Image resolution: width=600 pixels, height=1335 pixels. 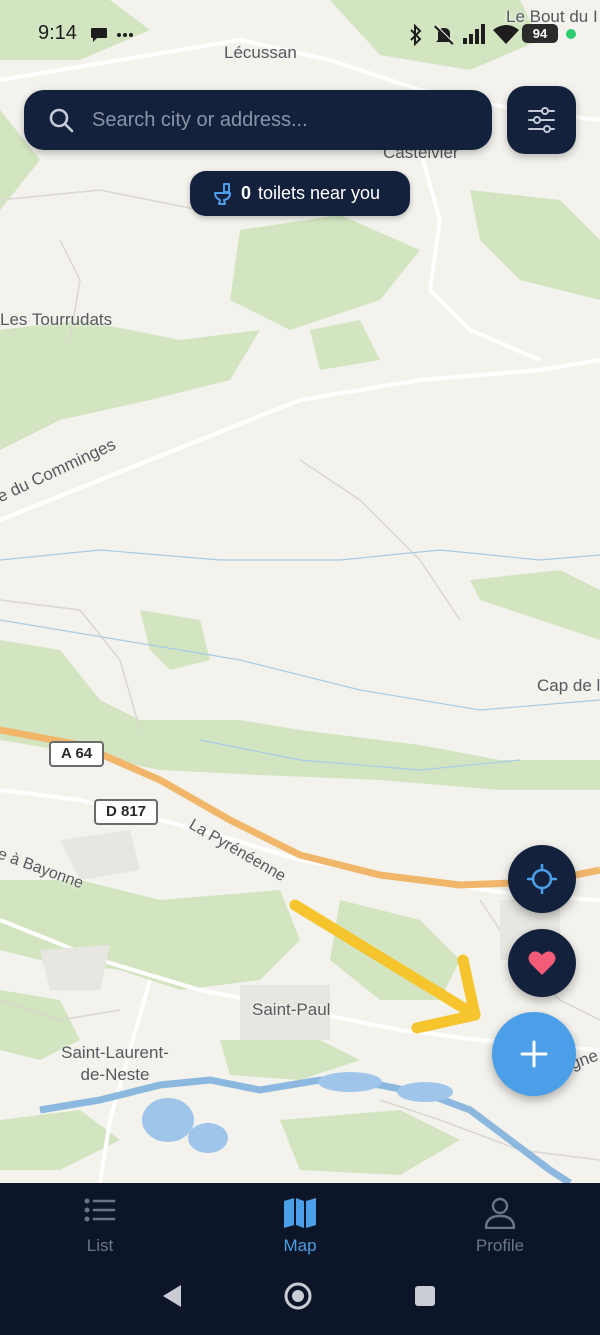 I want to click on nav-item-profile: Profile, so click(x=500, y=1227).